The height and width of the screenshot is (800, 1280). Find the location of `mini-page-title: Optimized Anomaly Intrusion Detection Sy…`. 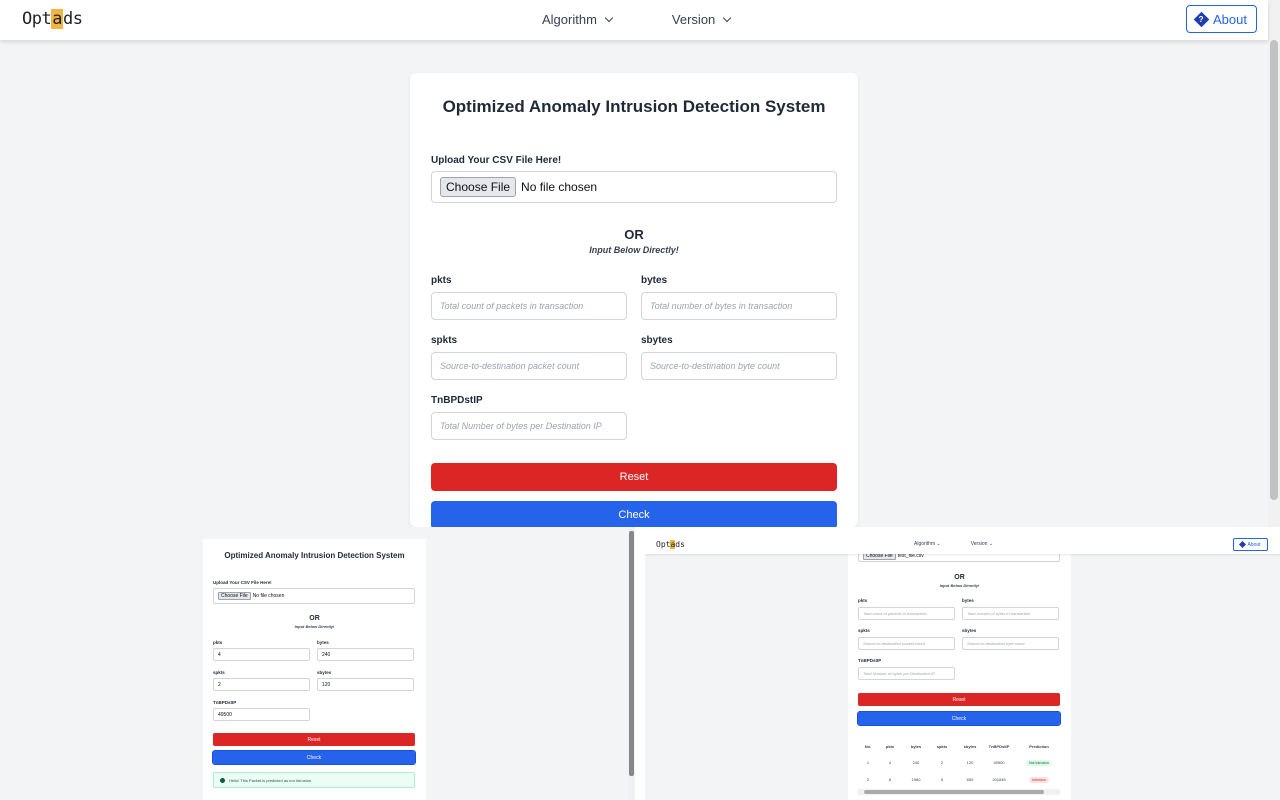

mini-page-title: Optimized Anomaly Intrusion Detection Sy… is located at coordinates (314, 555).